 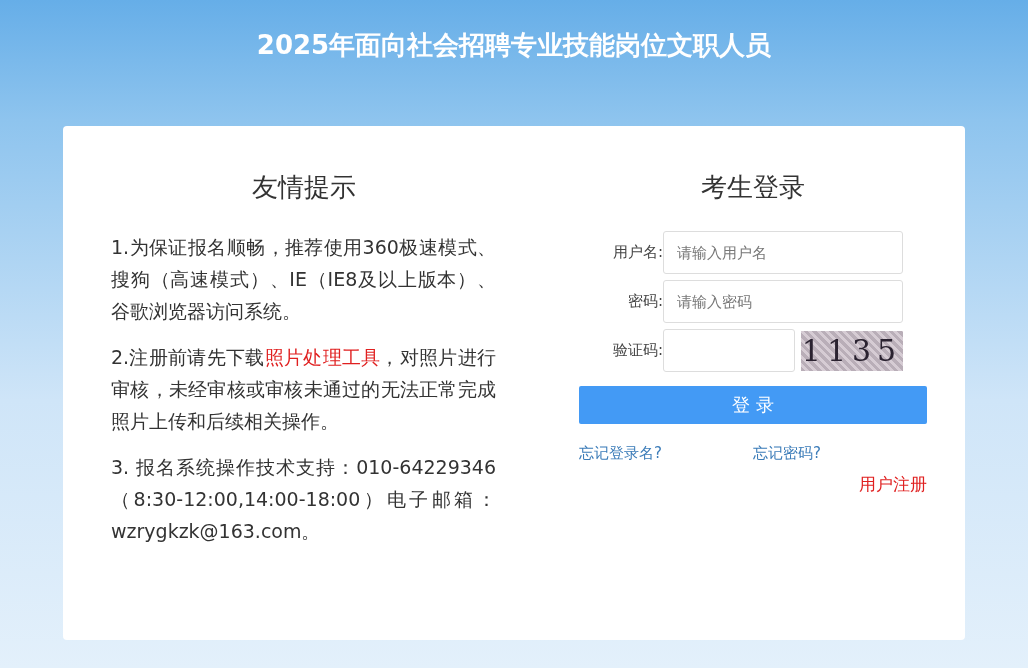 What do you see at coordinates (753, 187) in the screenshot?
I see `login-title: 考生登录` at bounding box center [753, 187].